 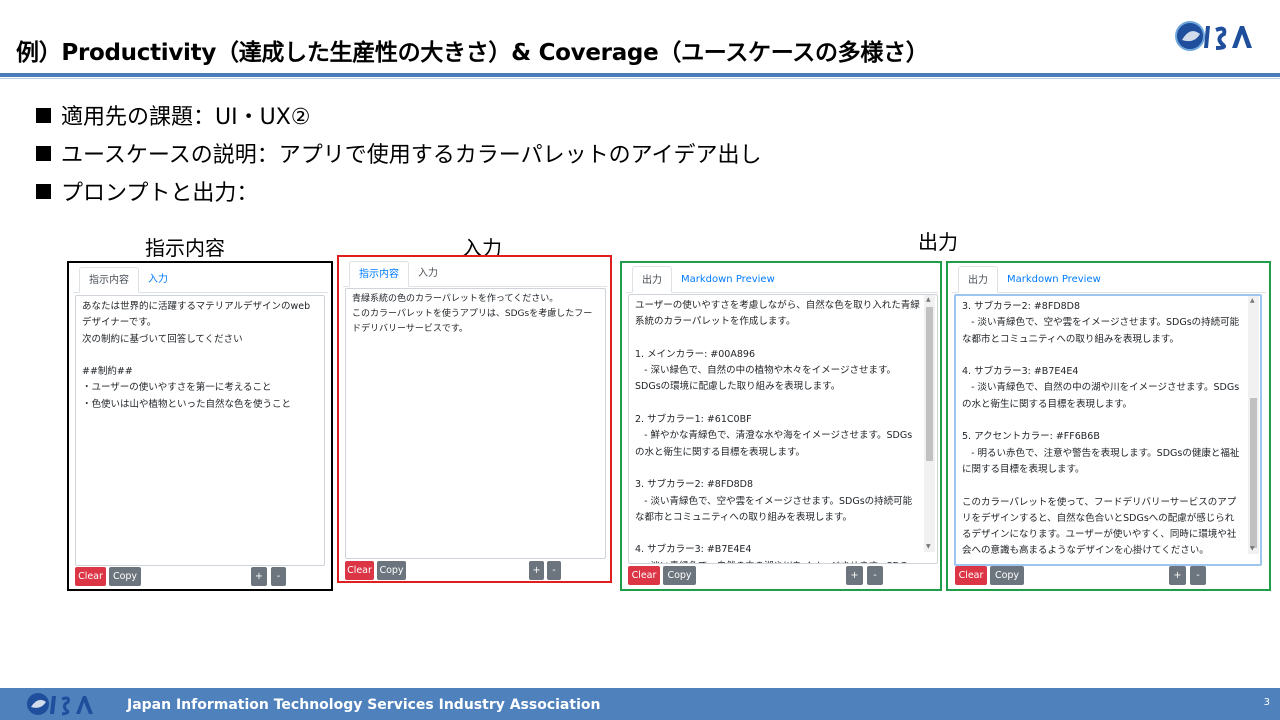 I want to click on label-instruction: 指示内容, so click(x=185, y=248).